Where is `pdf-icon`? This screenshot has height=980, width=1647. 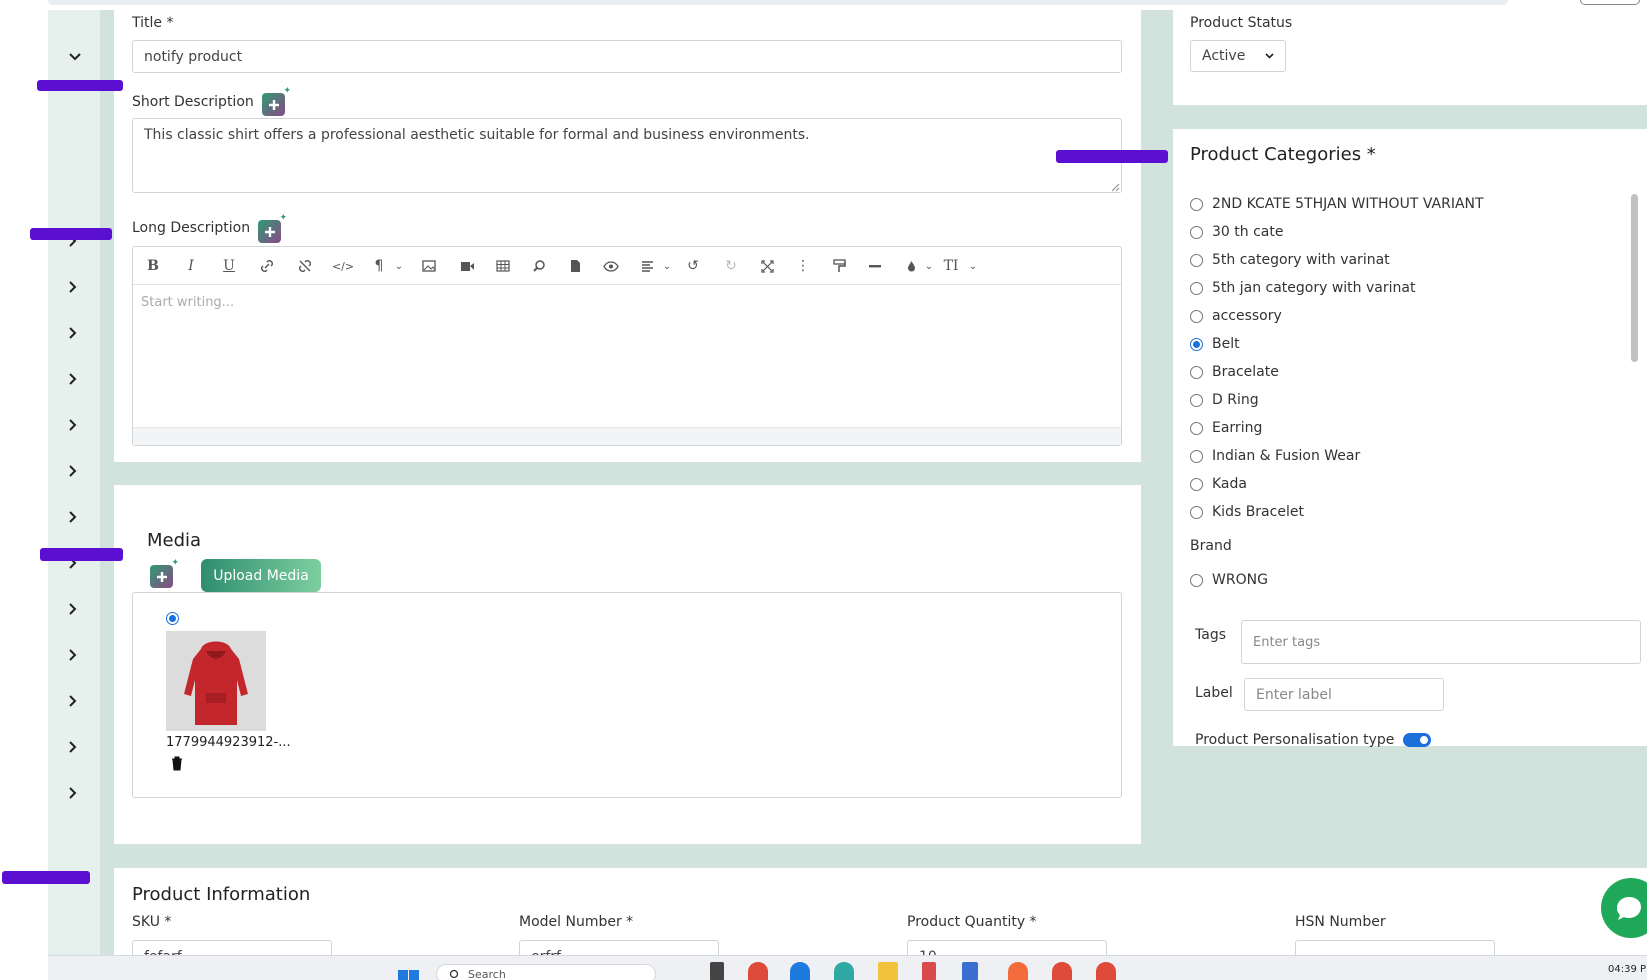 pdf-icon is located at coordinates (929, 971).